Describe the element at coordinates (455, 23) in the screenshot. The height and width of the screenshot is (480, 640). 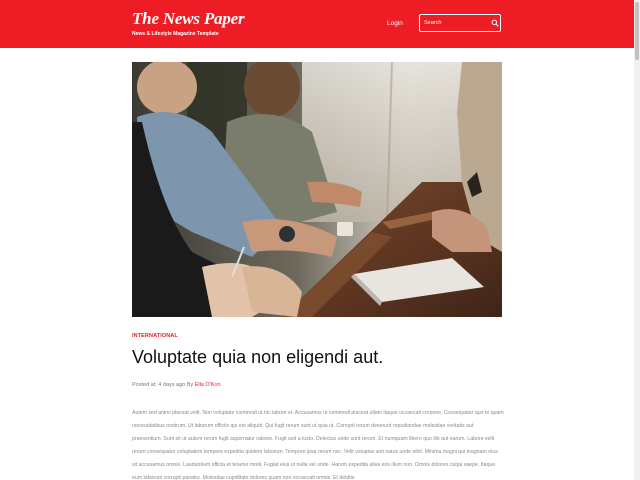
I see `search-input` at that location.